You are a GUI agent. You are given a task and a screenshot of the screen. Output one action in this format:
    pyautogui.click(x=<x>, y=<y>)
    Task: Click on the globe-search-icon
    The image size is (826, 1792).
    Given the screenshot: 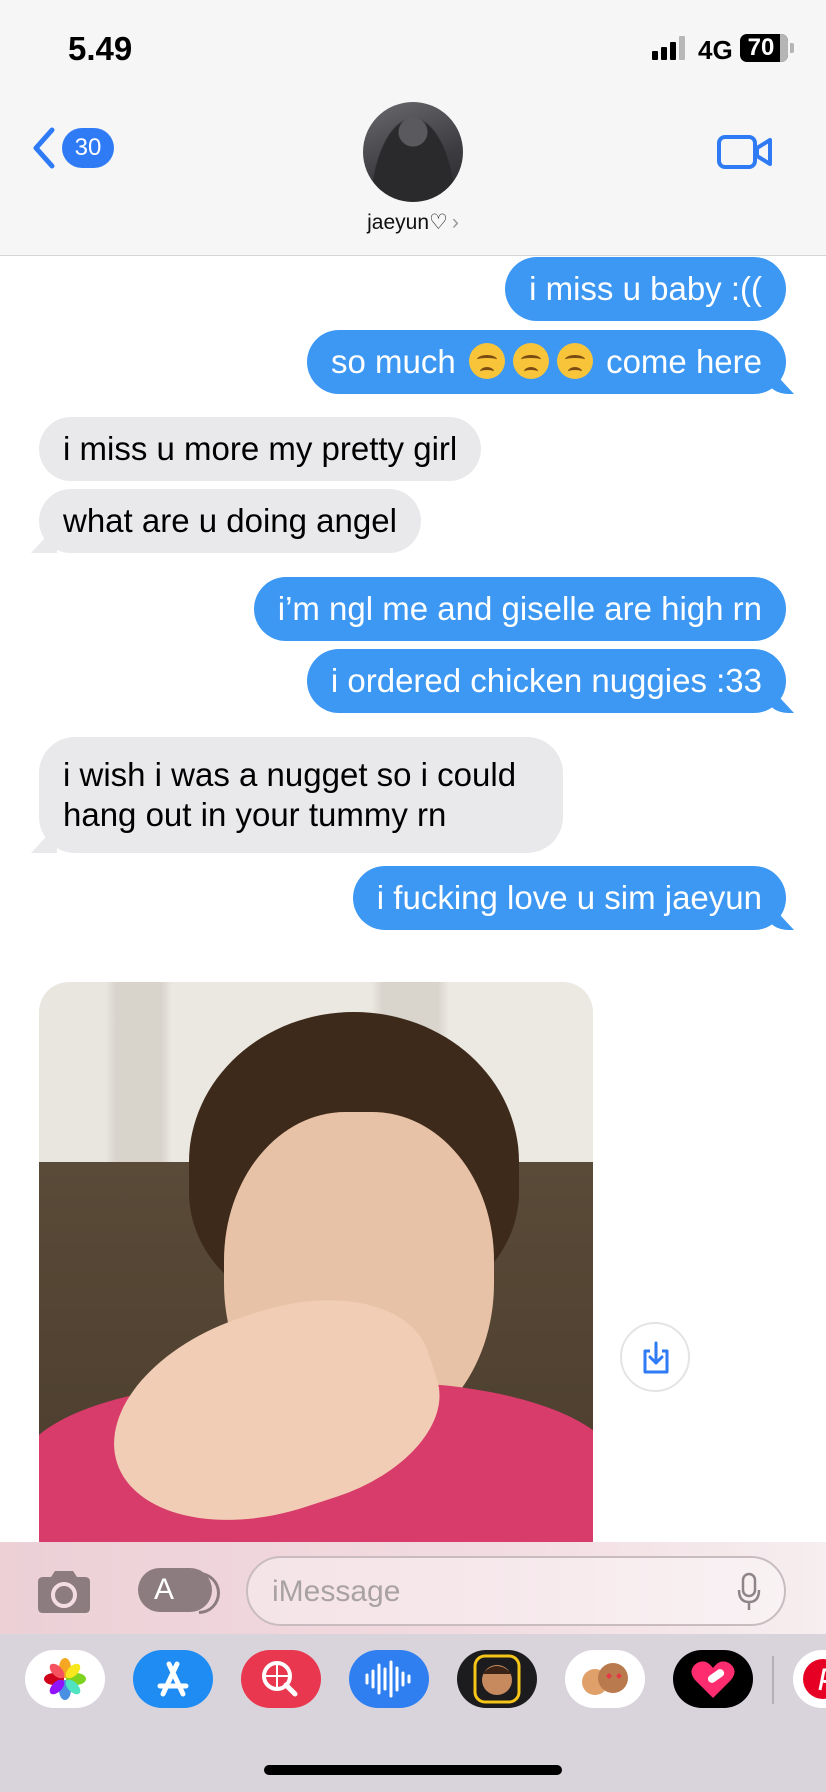 What is the action you would take?
    pyautogui.click(x=280, y=1679)
    